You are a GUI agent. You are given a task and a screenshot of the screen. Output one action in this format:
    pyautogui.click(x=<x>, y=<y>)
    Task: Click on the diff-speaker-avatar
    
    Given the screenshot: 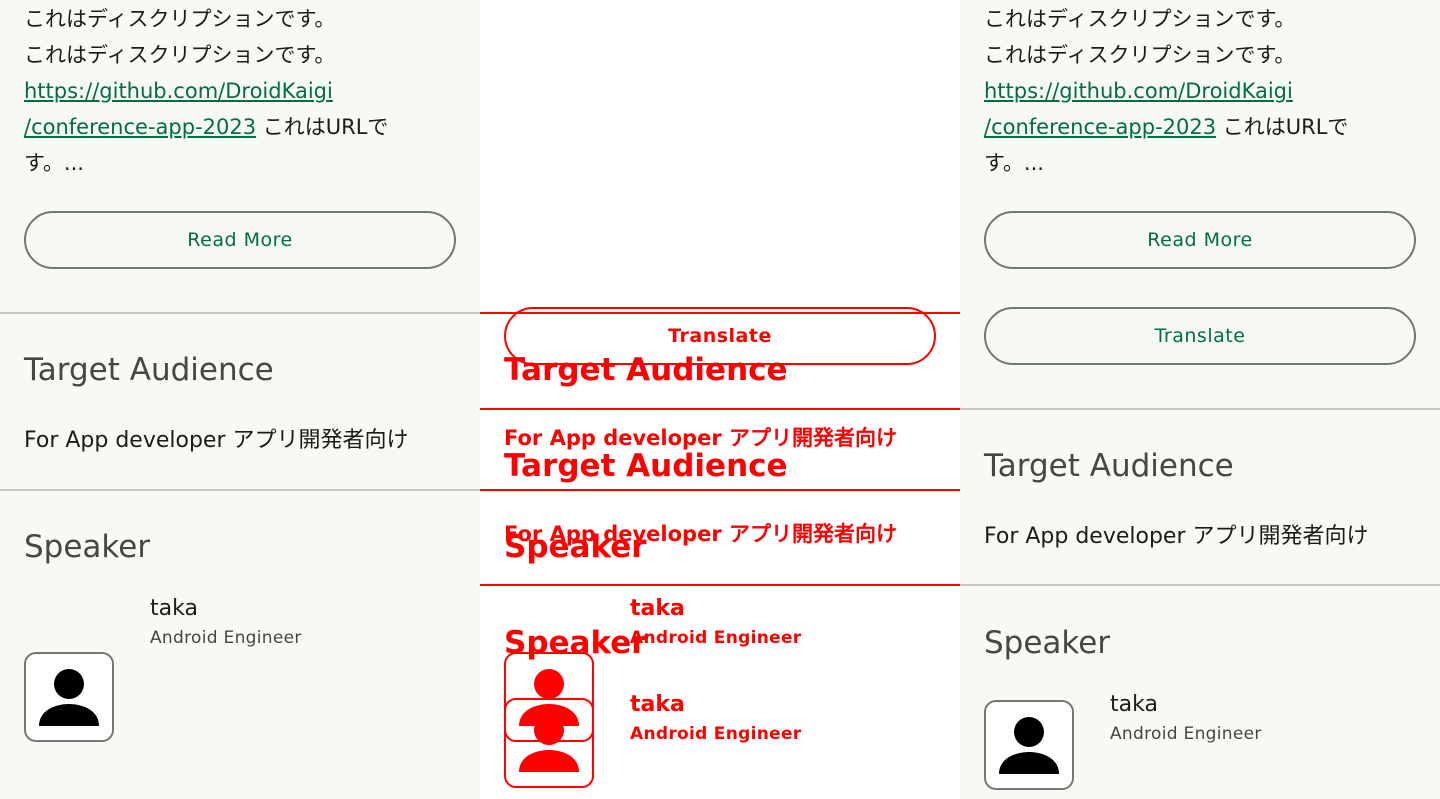 What is the action you would take?
    pyautogui.click(x=549, y=743)
    